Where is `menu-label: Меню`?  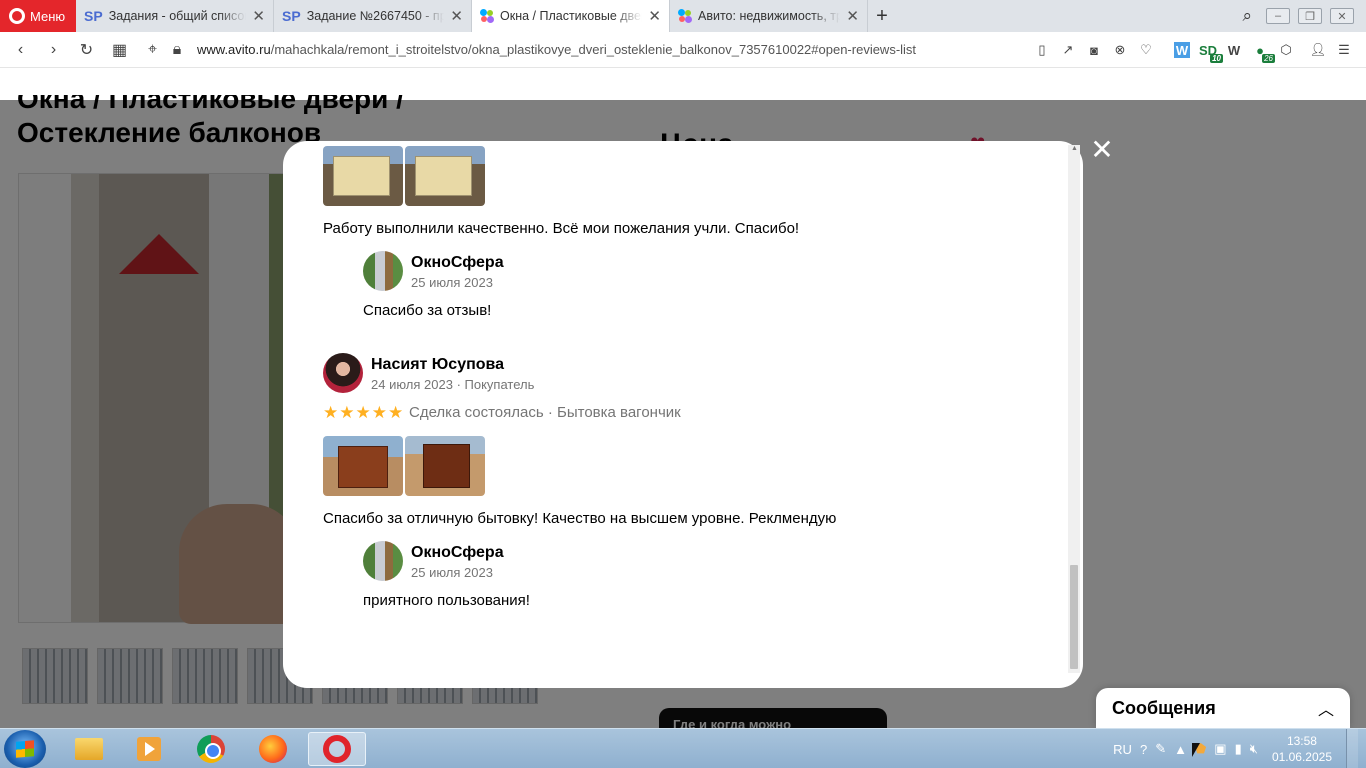 menu-label: Меню is located at coordinates (48, 16).